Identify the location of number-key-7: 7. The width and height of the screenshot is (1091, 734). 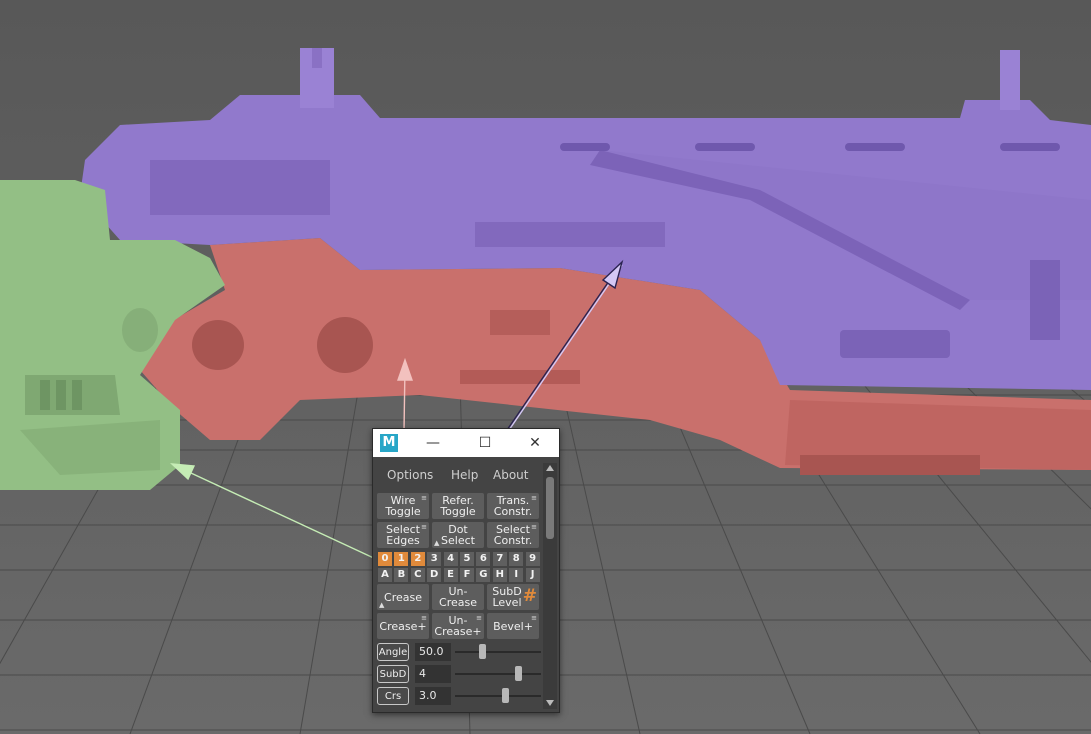
(499, 559).